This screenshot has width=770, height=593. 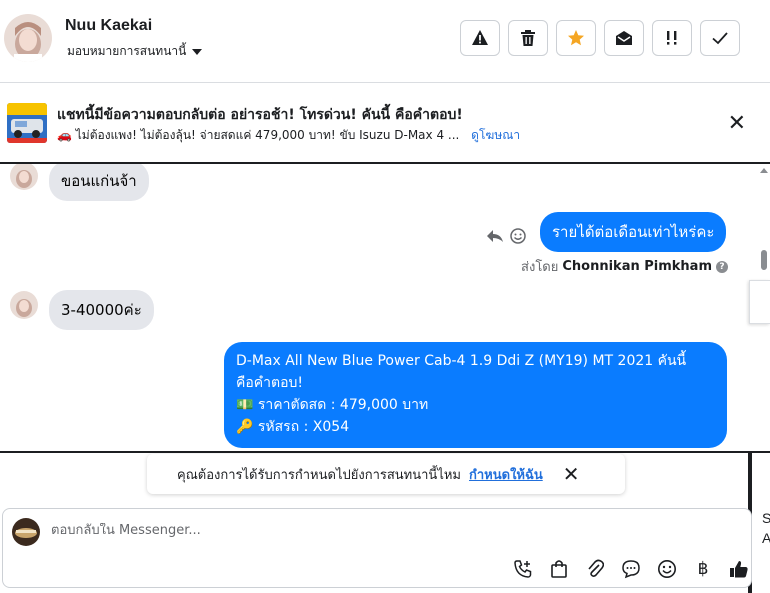 I want to click on exclamation-icon, so click(x=672, y=38).